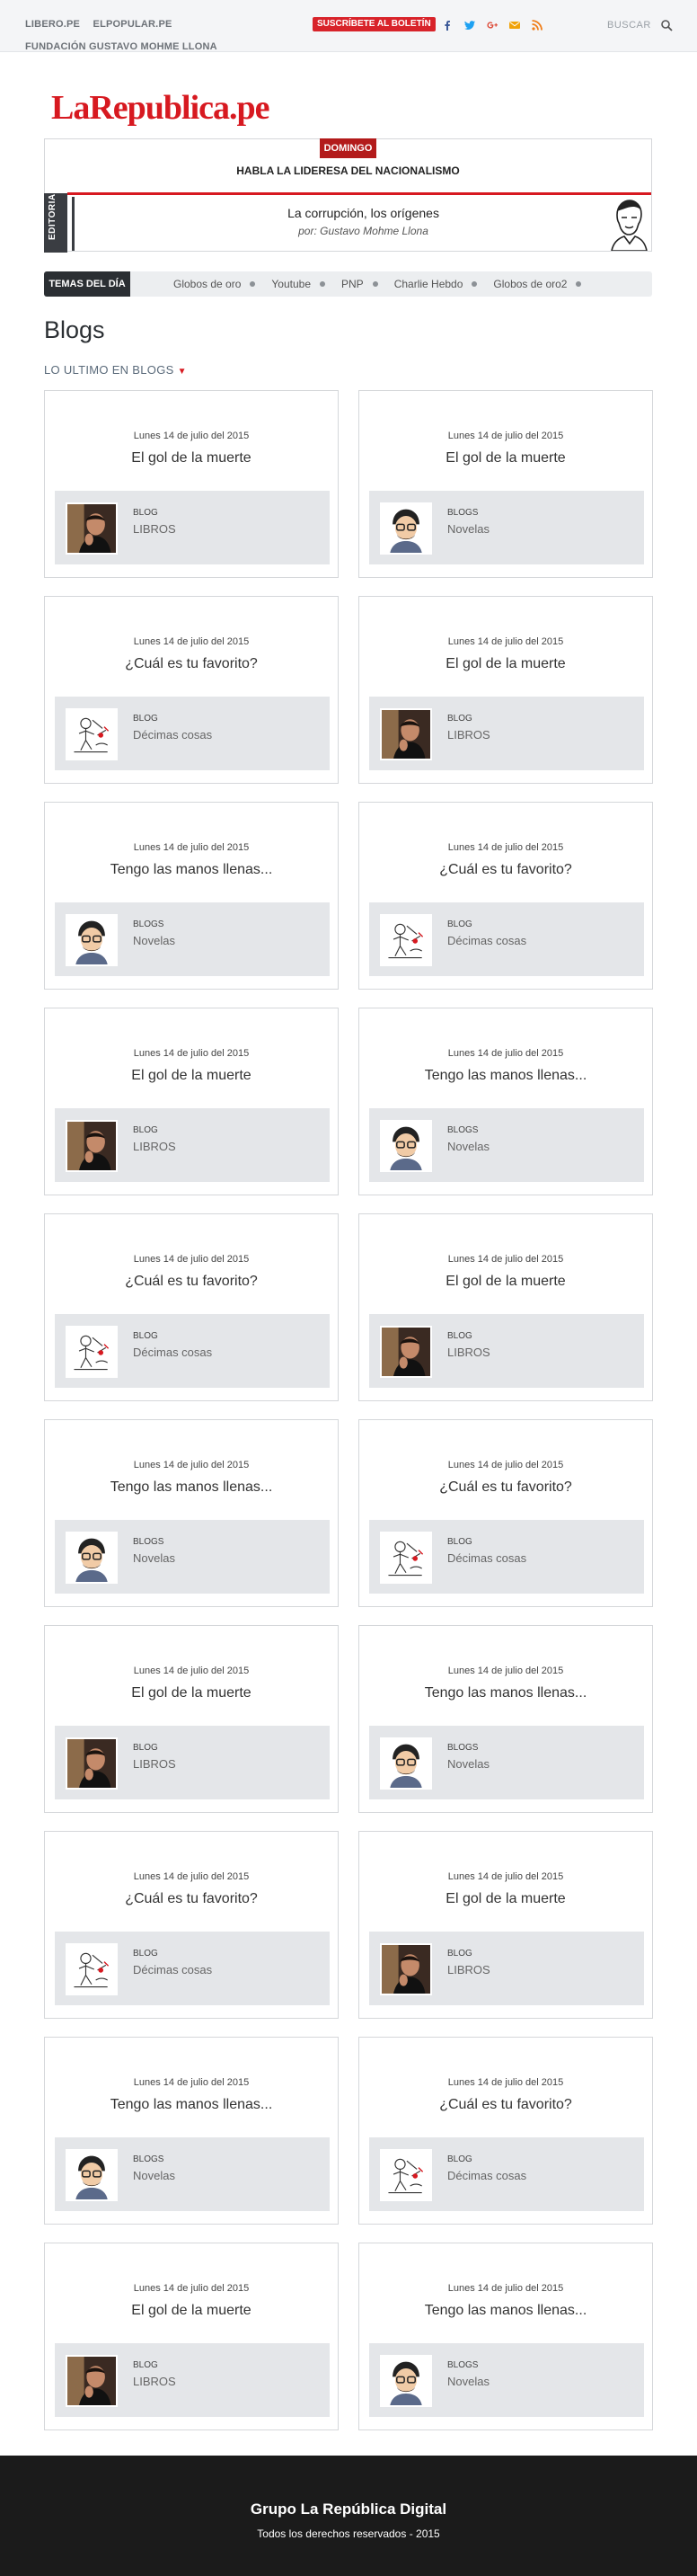 The height and width of the screenshot is (2576, 697). What do you see at coordinates (348, 170) in the screenshot?
I see `editorial-headline: HABLA LA LIDERESA DEL NACIONALISMO` at bounding box center [348, 170].